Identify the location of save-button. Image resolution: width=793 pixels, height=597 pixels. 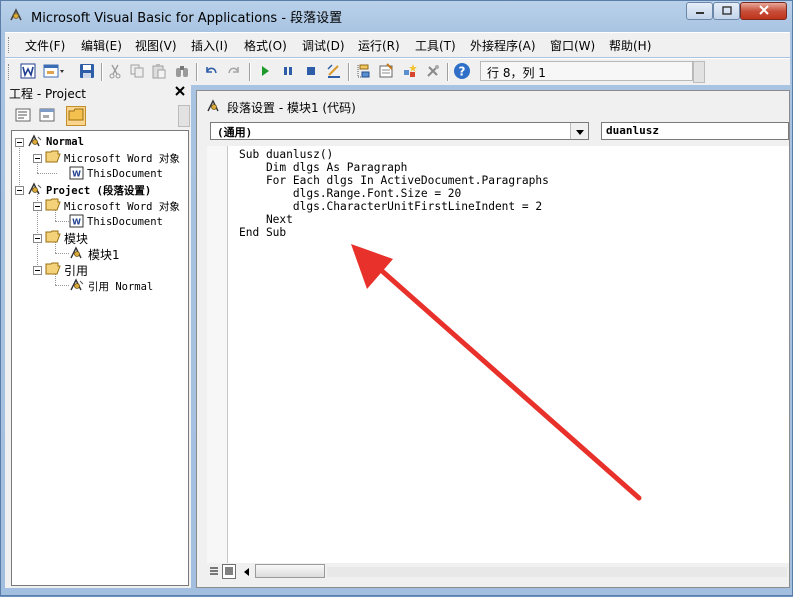
(87, 71).